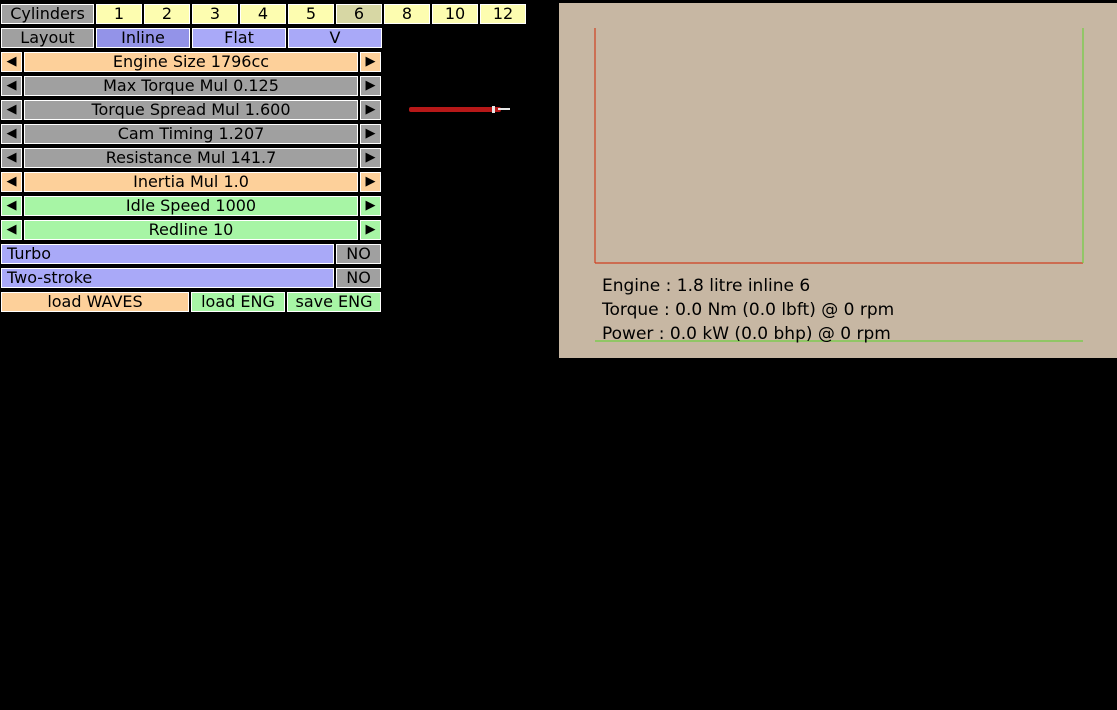 This screenshot has width=1117, height=710. What do you see at coordinates (215, 14) in the screenshot?
I see `cylinders-option-3: 3` at bounding box center [215, 14].